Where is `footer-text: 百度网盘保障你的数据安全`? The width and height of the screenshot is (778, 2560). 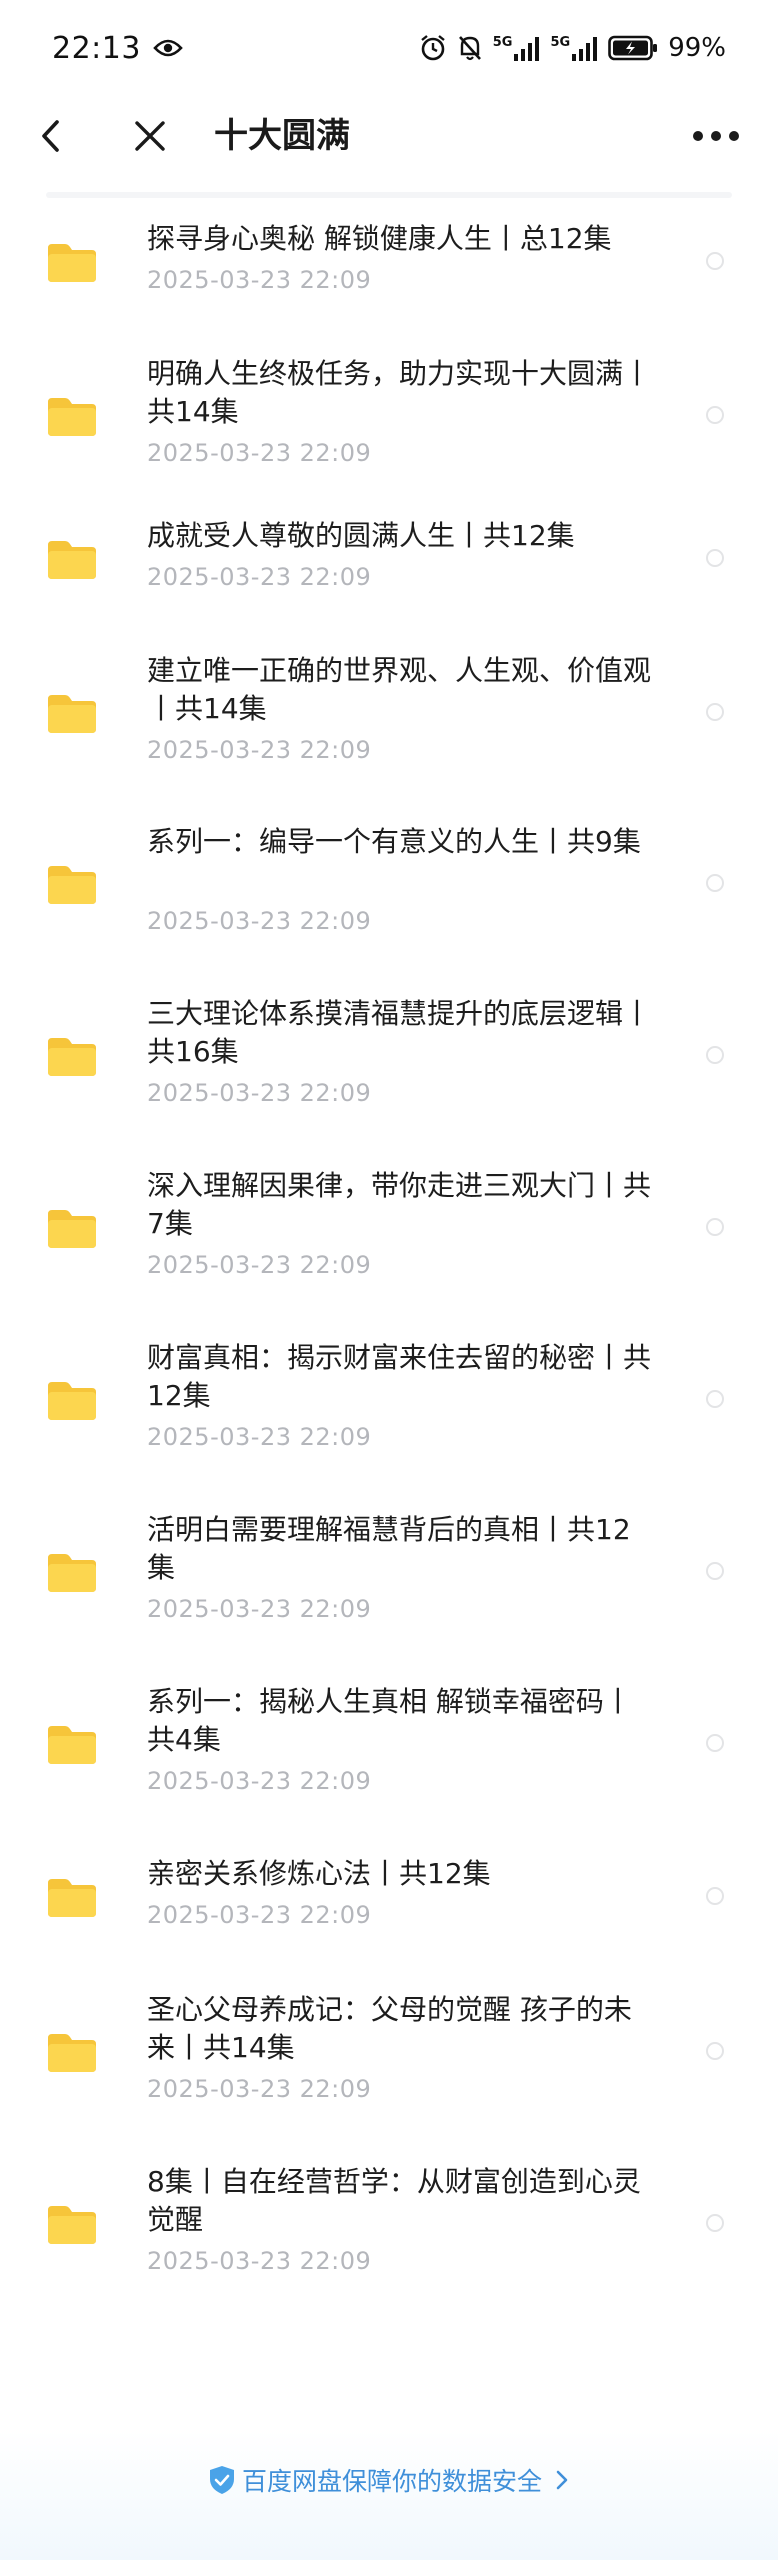
footer-text: 百度网盘保障你的数据安全 is located at coordinates (391, 2481).